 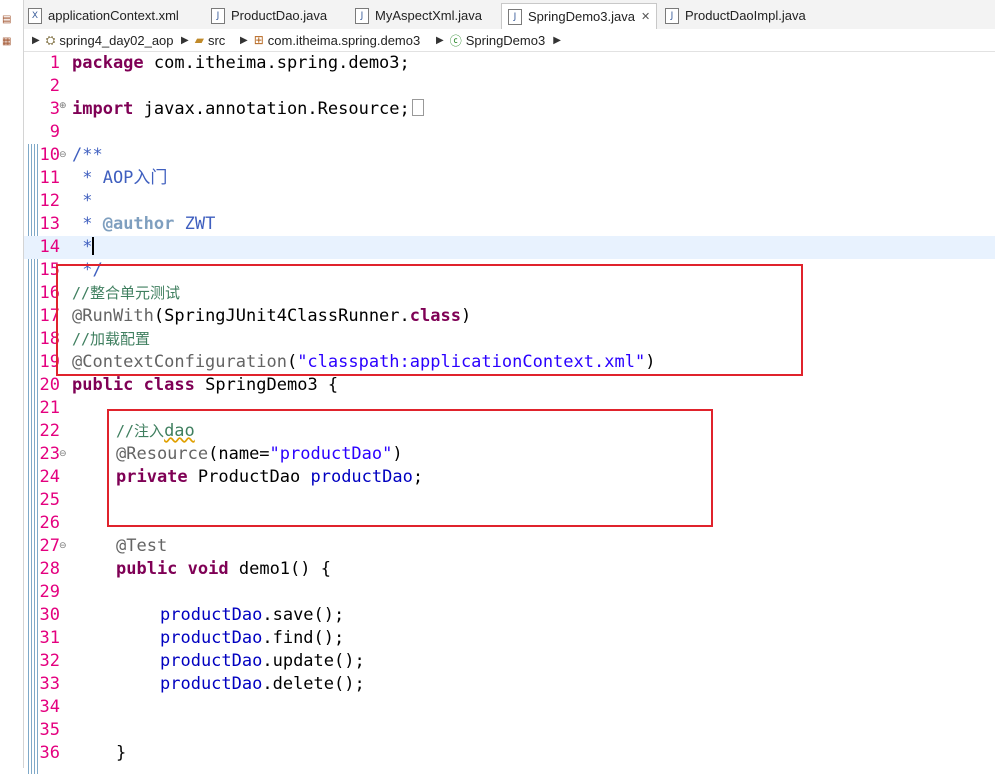 I want to click on line-number: 36, so click(x=49, y=753).